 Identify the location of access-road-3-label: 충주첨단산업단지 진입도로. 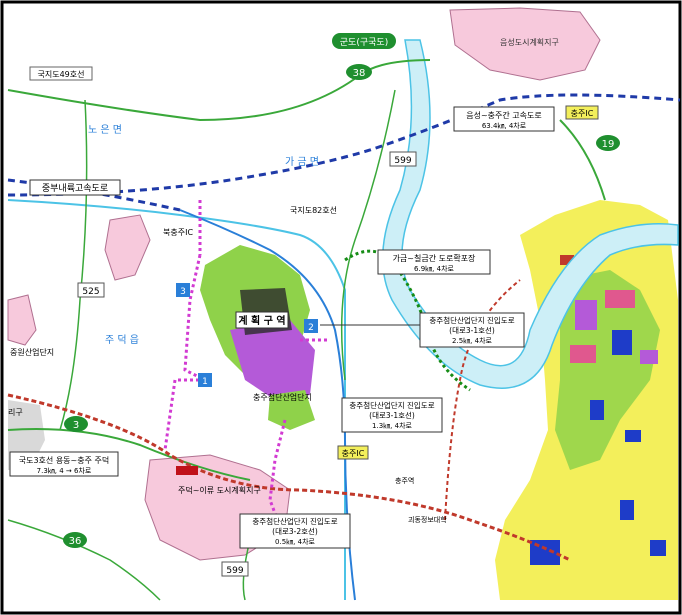
(294, 521).